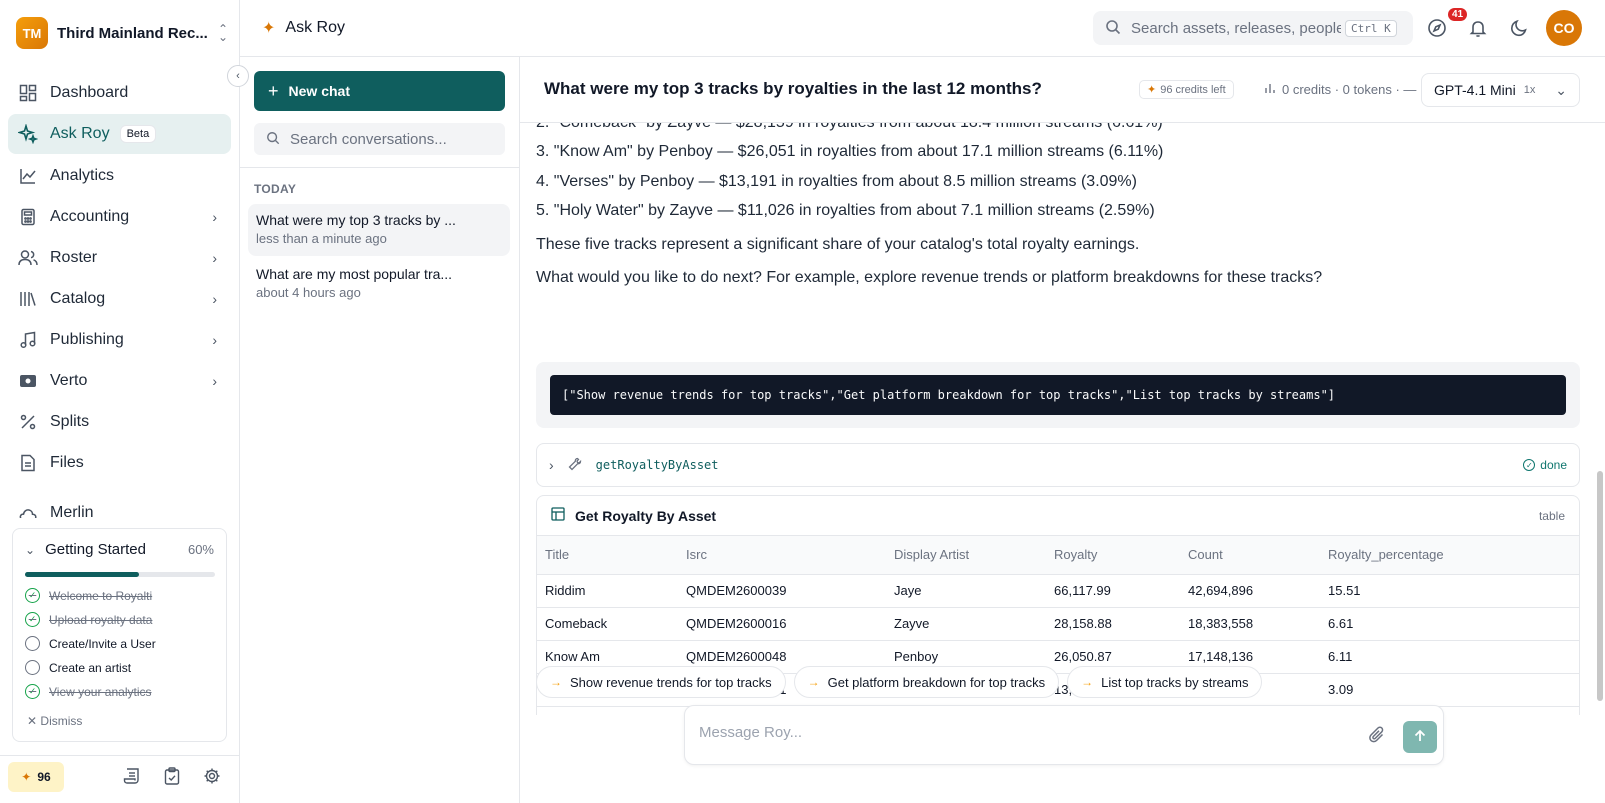  Describe the element at coordinates (32, 667) in the screenshot. I see `circle-icon` at that location.